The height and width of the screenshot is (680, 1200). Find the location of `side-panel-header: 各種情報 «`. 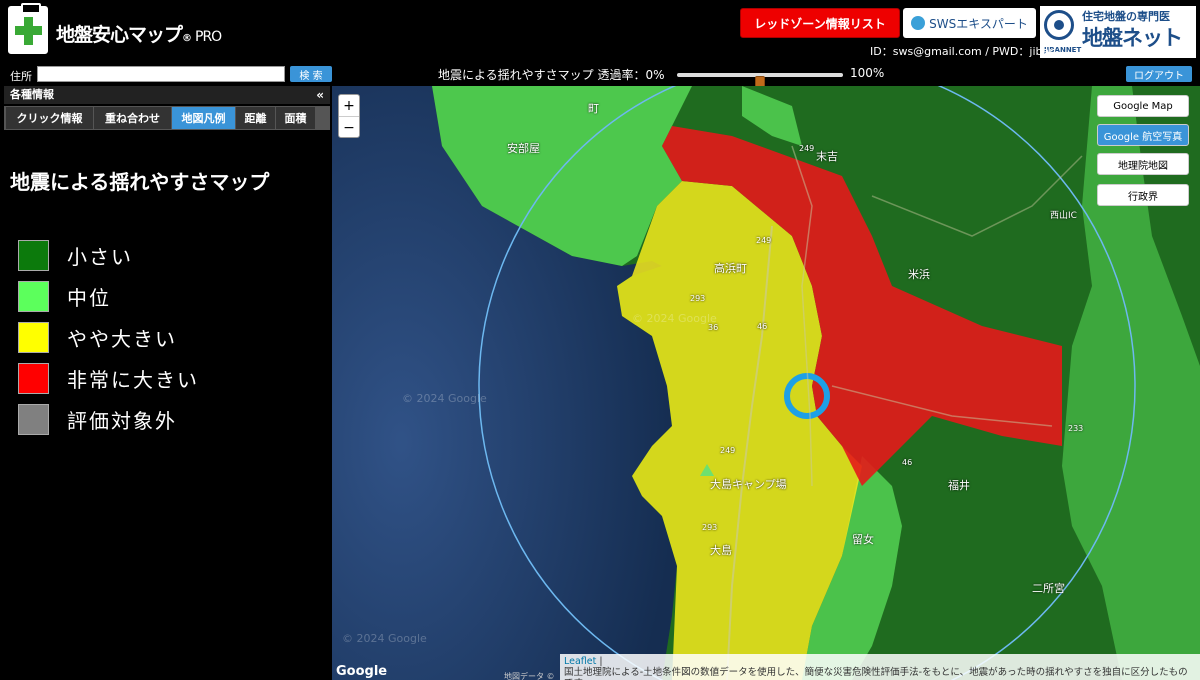

side-panel-header: 各種情報 « is located at coordinates (167, 95).